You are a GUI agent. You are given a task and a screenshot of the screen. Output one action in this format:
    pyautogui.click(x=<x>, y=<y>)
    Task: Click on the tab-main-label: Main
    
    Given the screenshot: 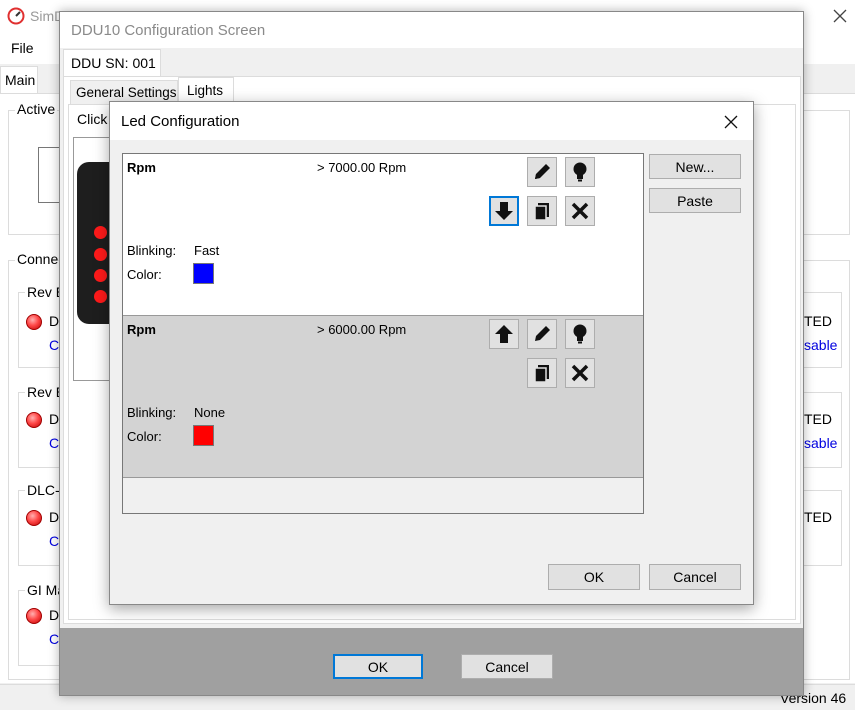 What is the action you would take?
    pyautogui.click(x=20, y=80)
    